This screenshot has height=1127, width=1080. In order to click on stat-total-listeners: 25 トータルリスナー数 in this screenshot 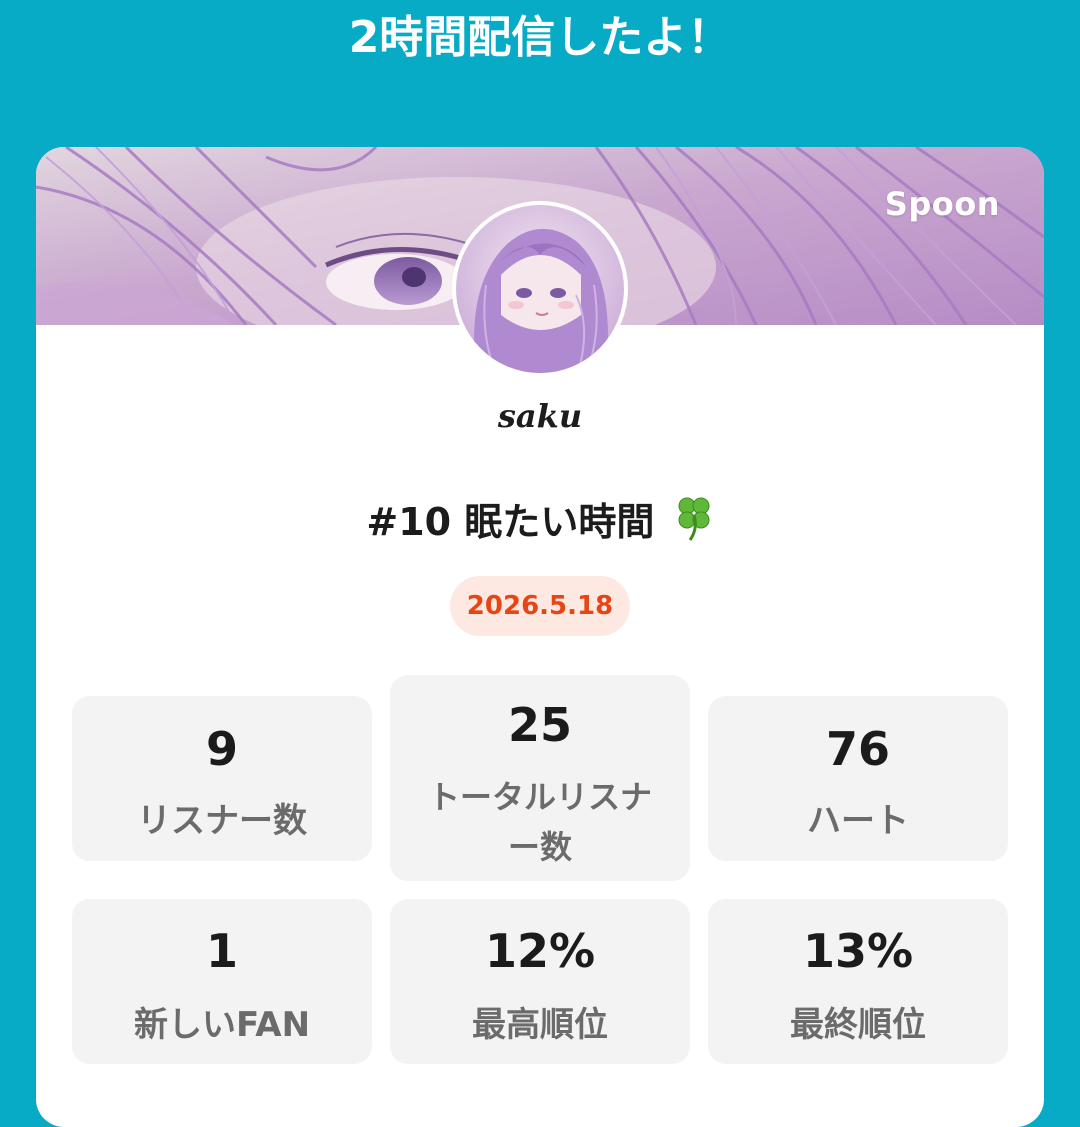, I will do `click(540, 778)`.